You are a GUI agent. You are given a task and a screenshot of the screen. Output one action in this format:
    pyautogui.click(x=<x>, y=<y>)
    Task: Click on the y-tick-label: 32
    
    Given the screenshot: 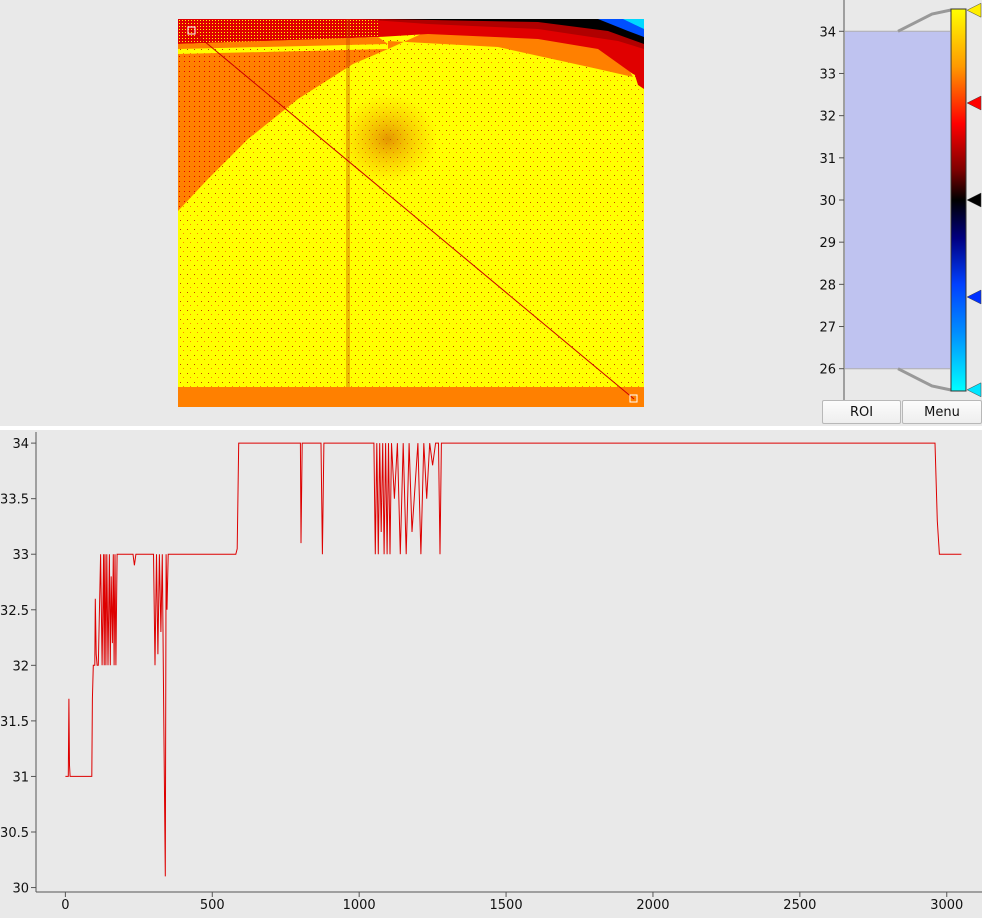 What is the action you would take?
    pyautogui.click(x=20, y=666)
    